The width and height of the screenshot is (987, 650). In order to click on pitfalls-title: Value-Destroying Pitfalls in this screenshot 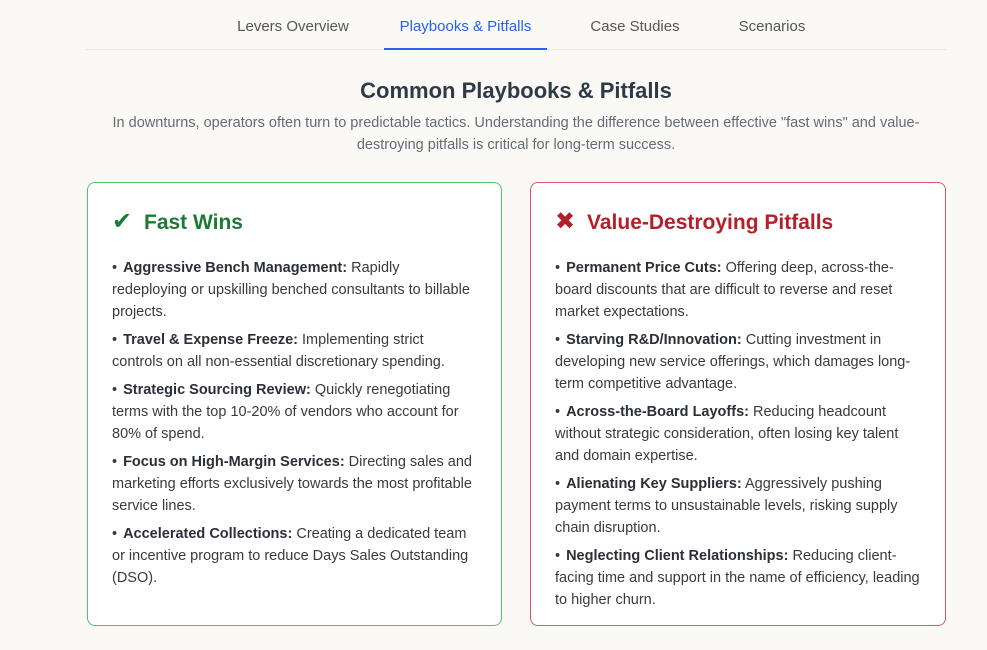, I will do `click(710, 222)`.